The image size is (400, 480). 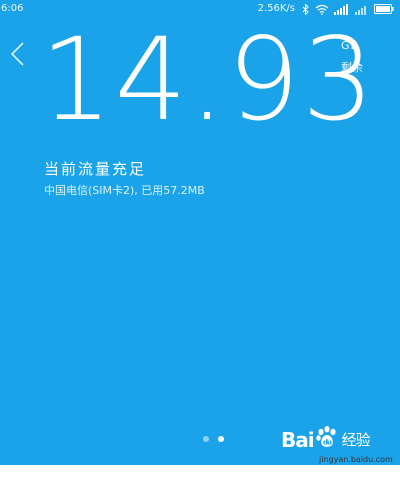 What do you see at coordinates (384, 9) in the screenshot?
I see `battery-icon` at bounding box center [384, 9].